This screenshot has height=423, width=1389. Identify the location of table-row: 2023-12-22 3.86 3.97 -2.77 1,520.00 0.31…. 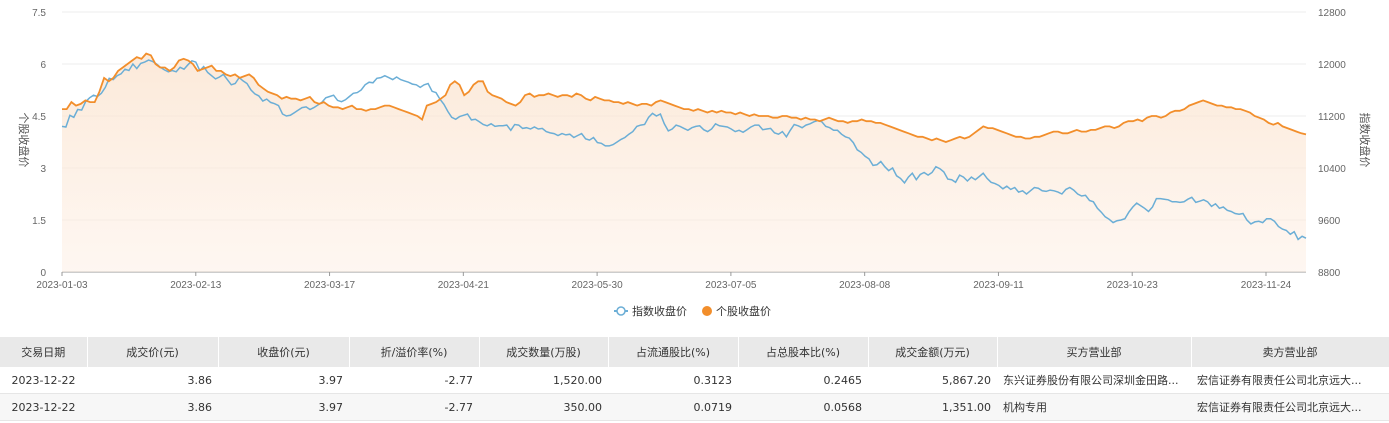
(694, 380).